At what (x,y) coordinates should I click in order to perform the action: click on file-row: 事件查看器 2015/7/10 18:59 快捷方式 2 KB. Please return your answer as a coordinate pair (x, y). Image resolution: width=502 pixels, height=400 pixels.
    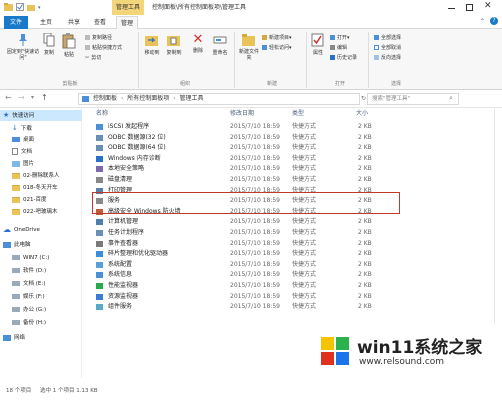
    Looking at the image, I should click on (243, 244).